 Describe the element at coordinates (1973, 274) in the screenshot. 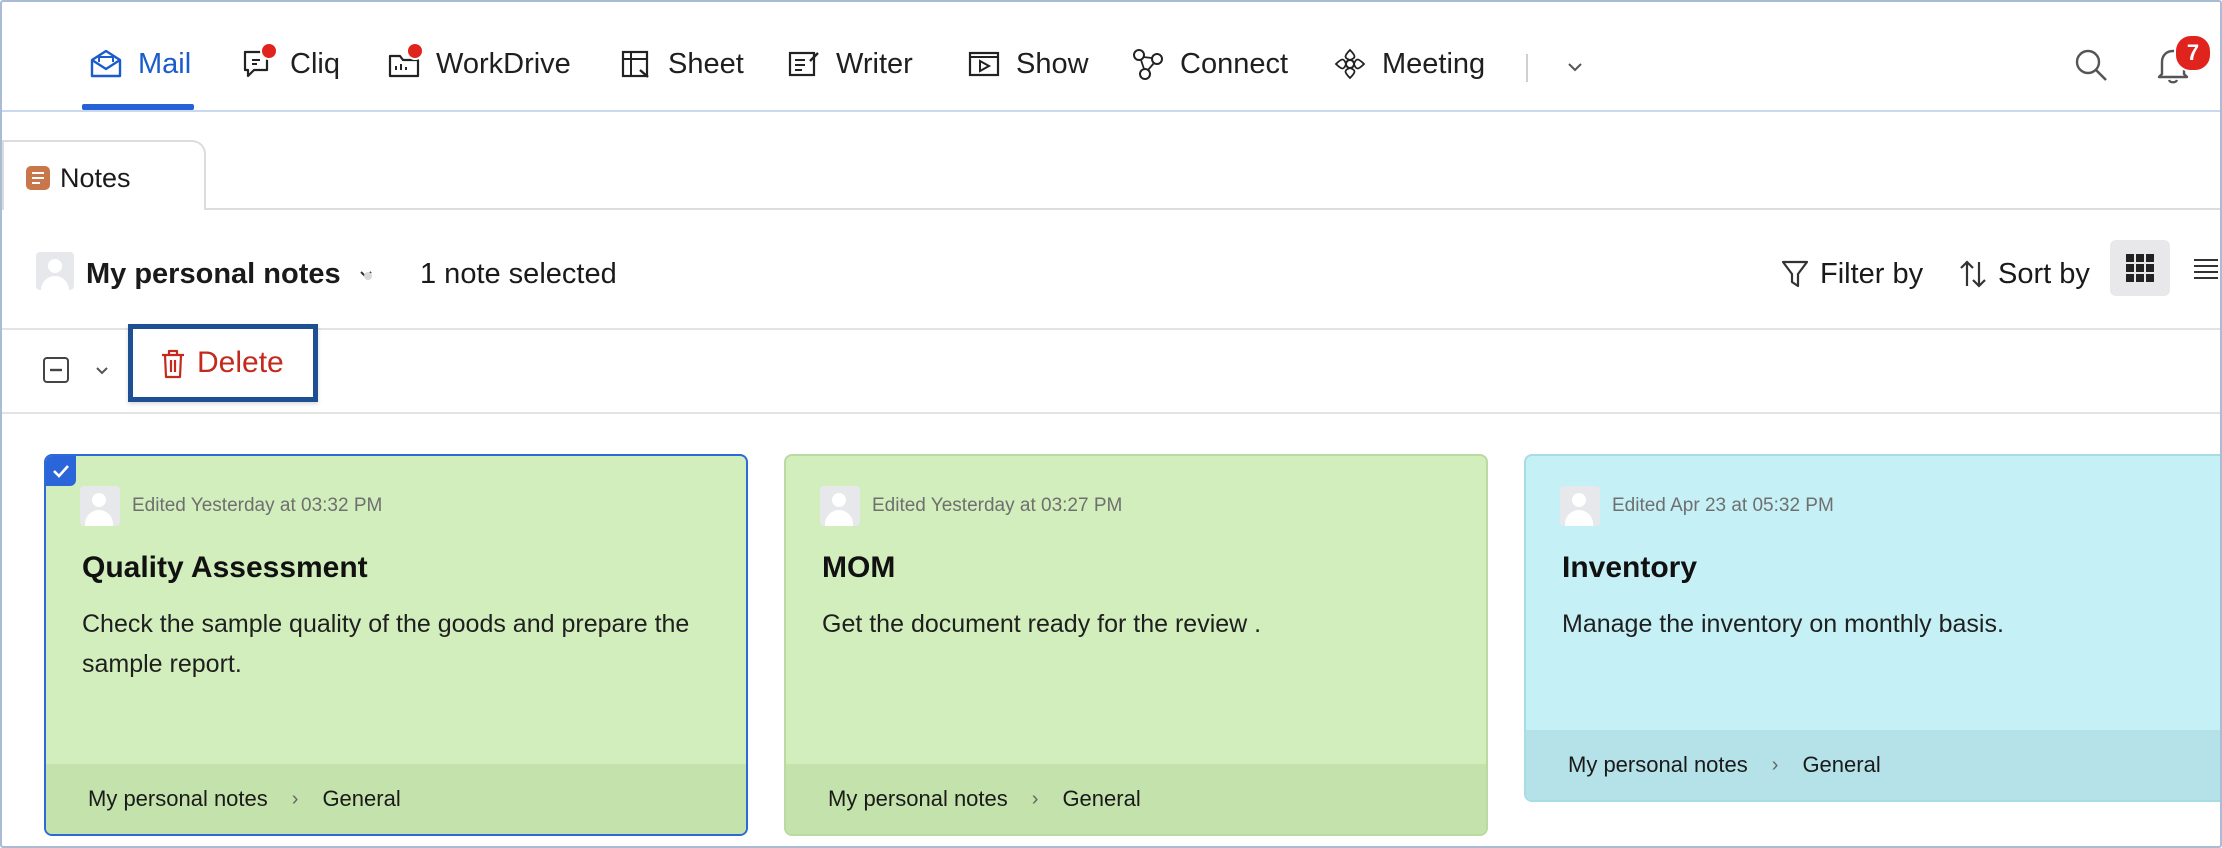

I see `sort-icon` at that location.